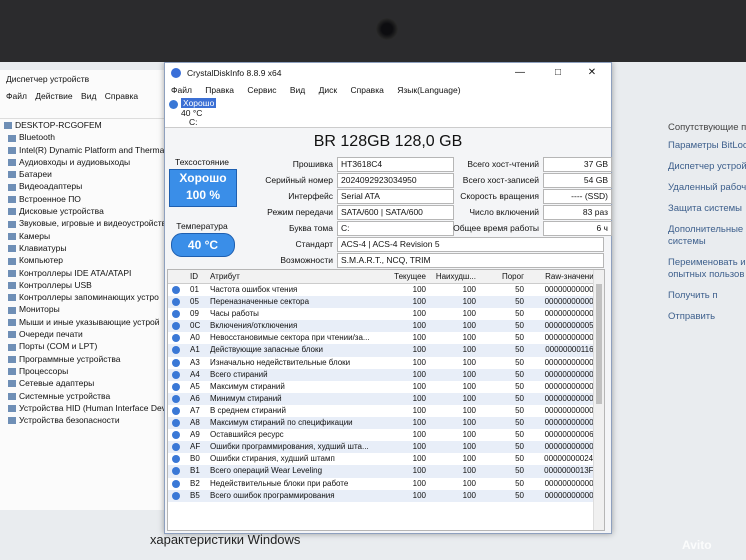 This screenshot has height=560, width=746. Describe the element at coordinates (195, 471) in the screenshot. I see `attr-id: B1` at that location.